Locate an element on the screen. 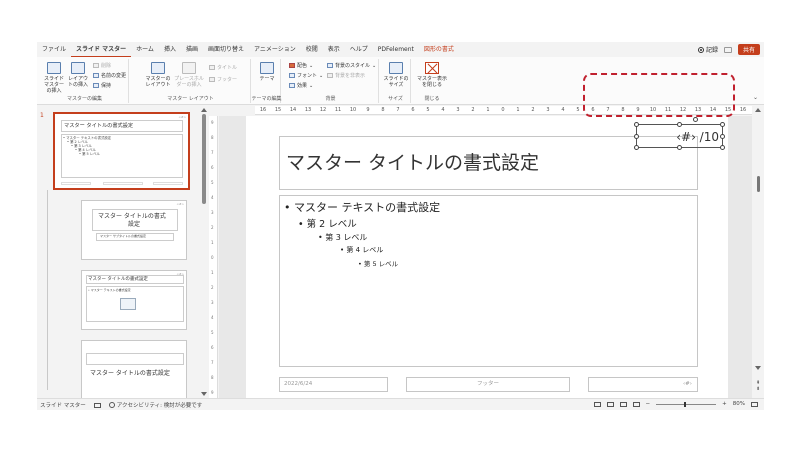  thumbnail-scroll-thumb is located at coordinates (204, 159).